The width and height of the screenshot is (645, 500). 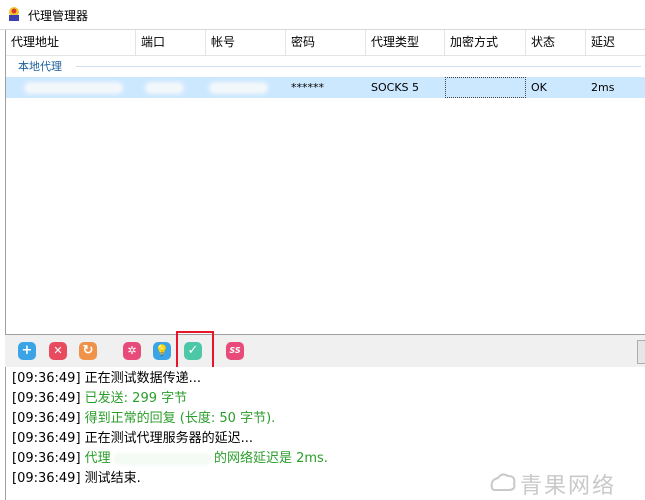 What do you see at coordinates (112, 478) in the screenshot?
I see `log-message: 测试结束.` at bounding box center [112, 478].